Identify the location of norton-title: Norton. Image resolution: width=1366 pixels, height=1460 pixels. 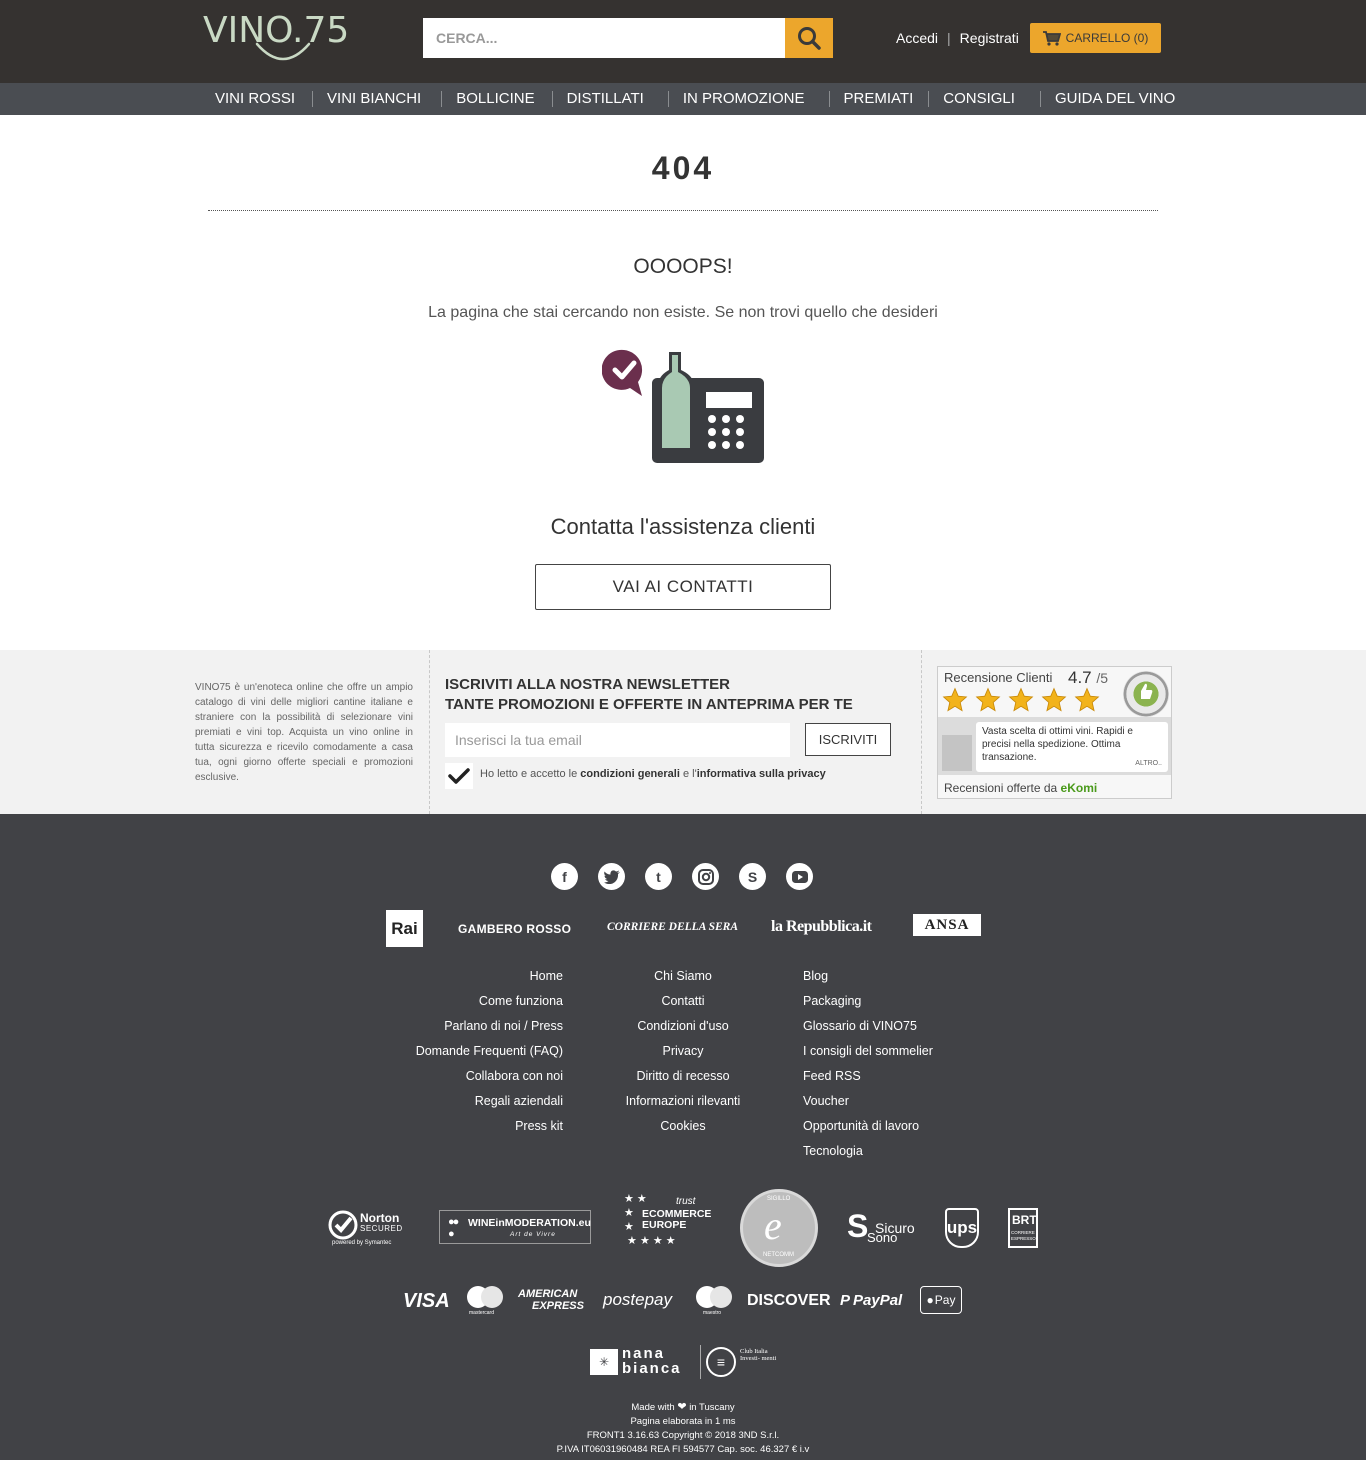
(380, 1218).